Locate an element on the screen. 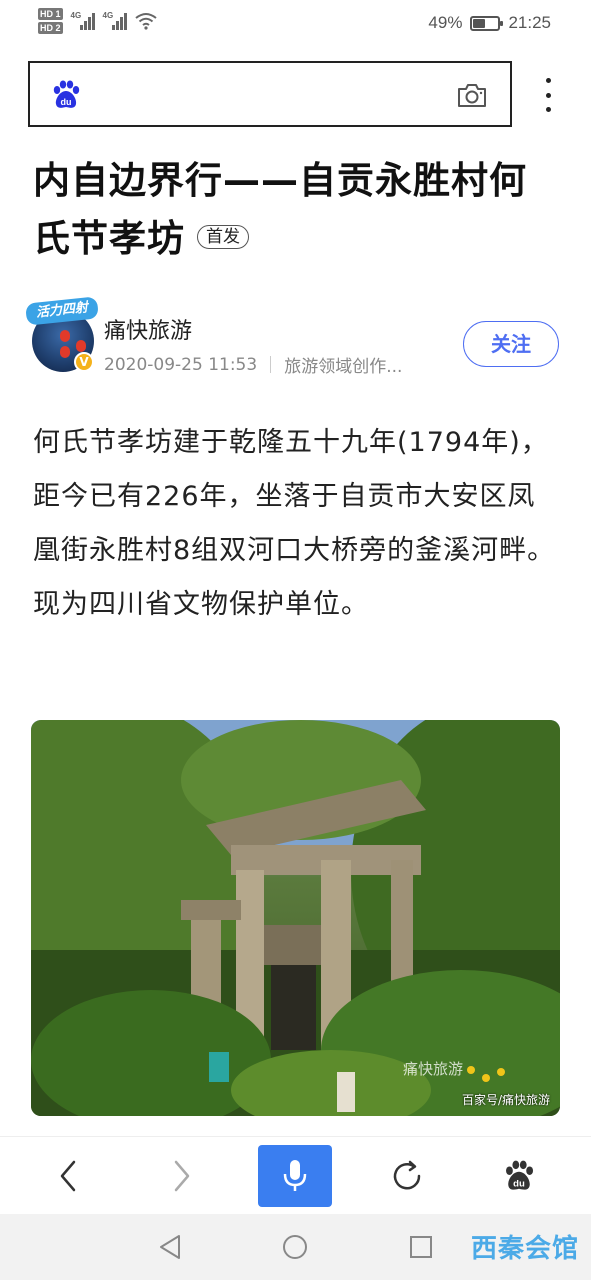  signal-2-label: 4G is located at coordinates (108, 15).